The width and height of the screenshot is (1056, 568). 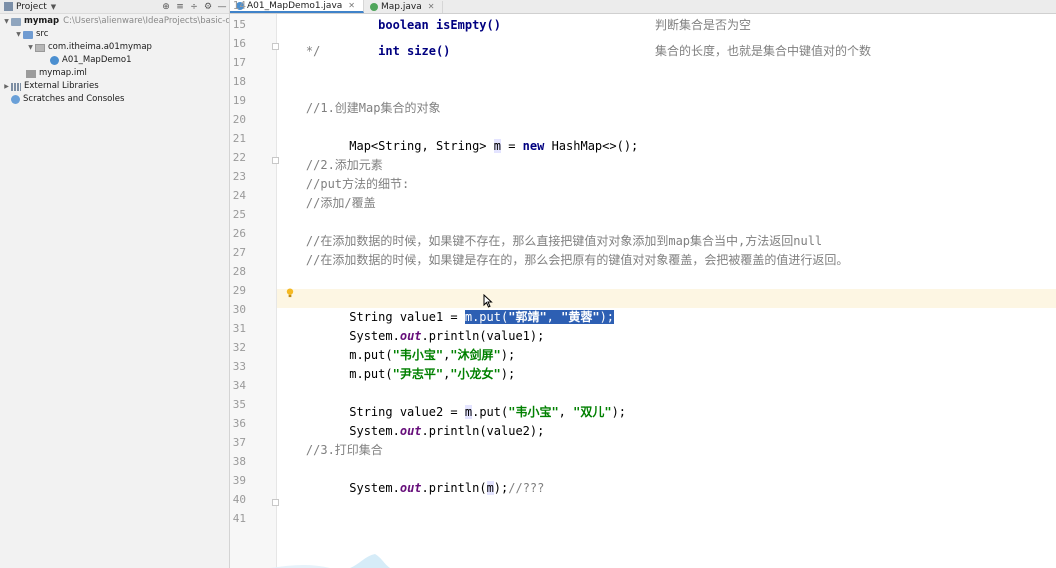 What do you see at coordinates (222, 7) in the screenshot?
I see `hide-icon: —` at bounding box center [222, 7].